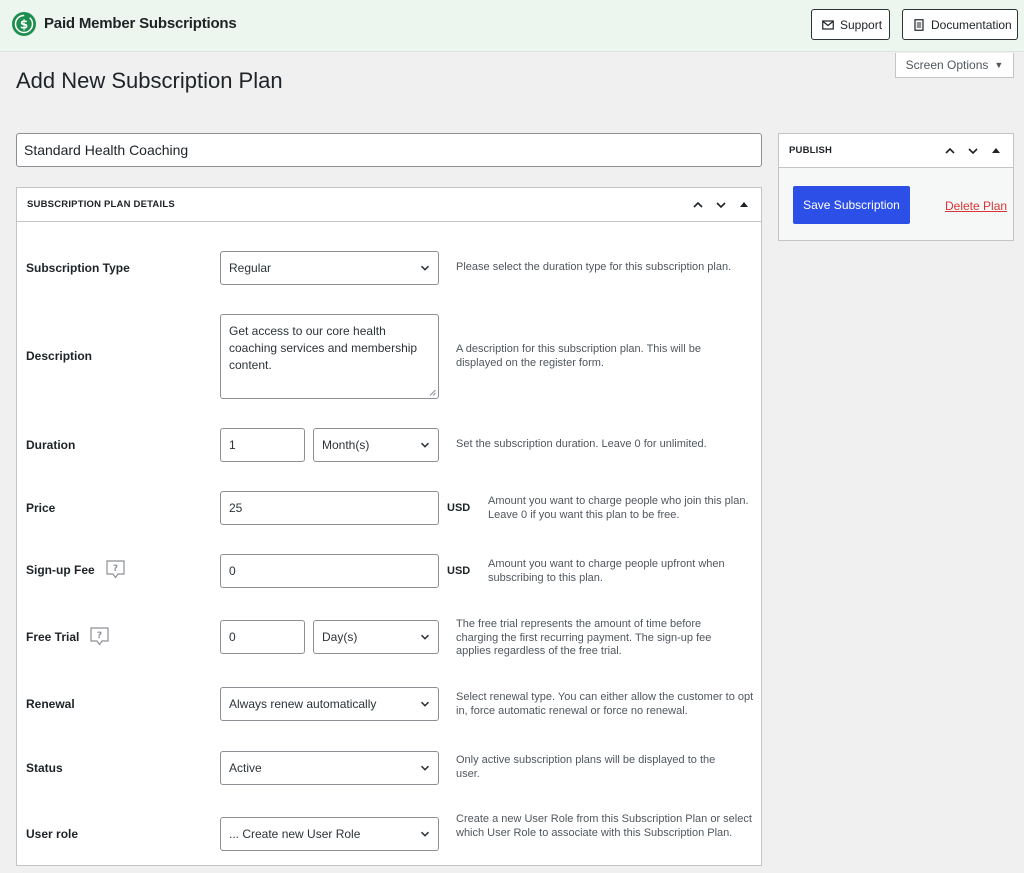  Describe the element at coordinates (432, 392) in the screenshot. I see `resize-grip-icon` at that location.